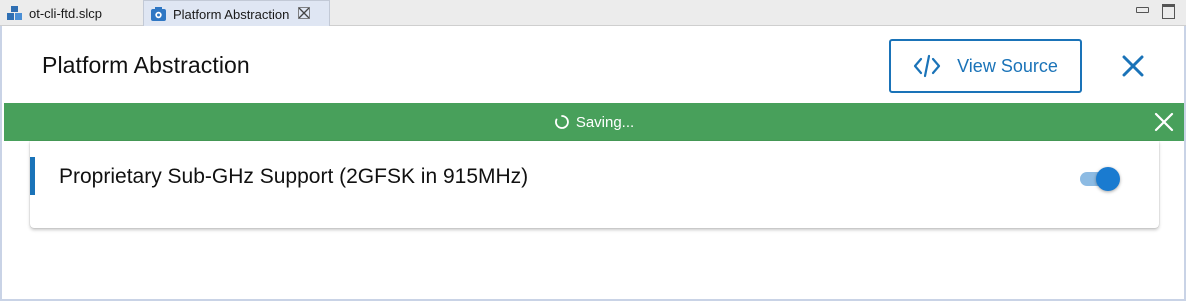 The height and width of the screenshot is (301, 1186). What do you see at coordinates (1007, 65) in the screenshot?
I see `view-source-label: View Source` at bounding box center [1007, 65].